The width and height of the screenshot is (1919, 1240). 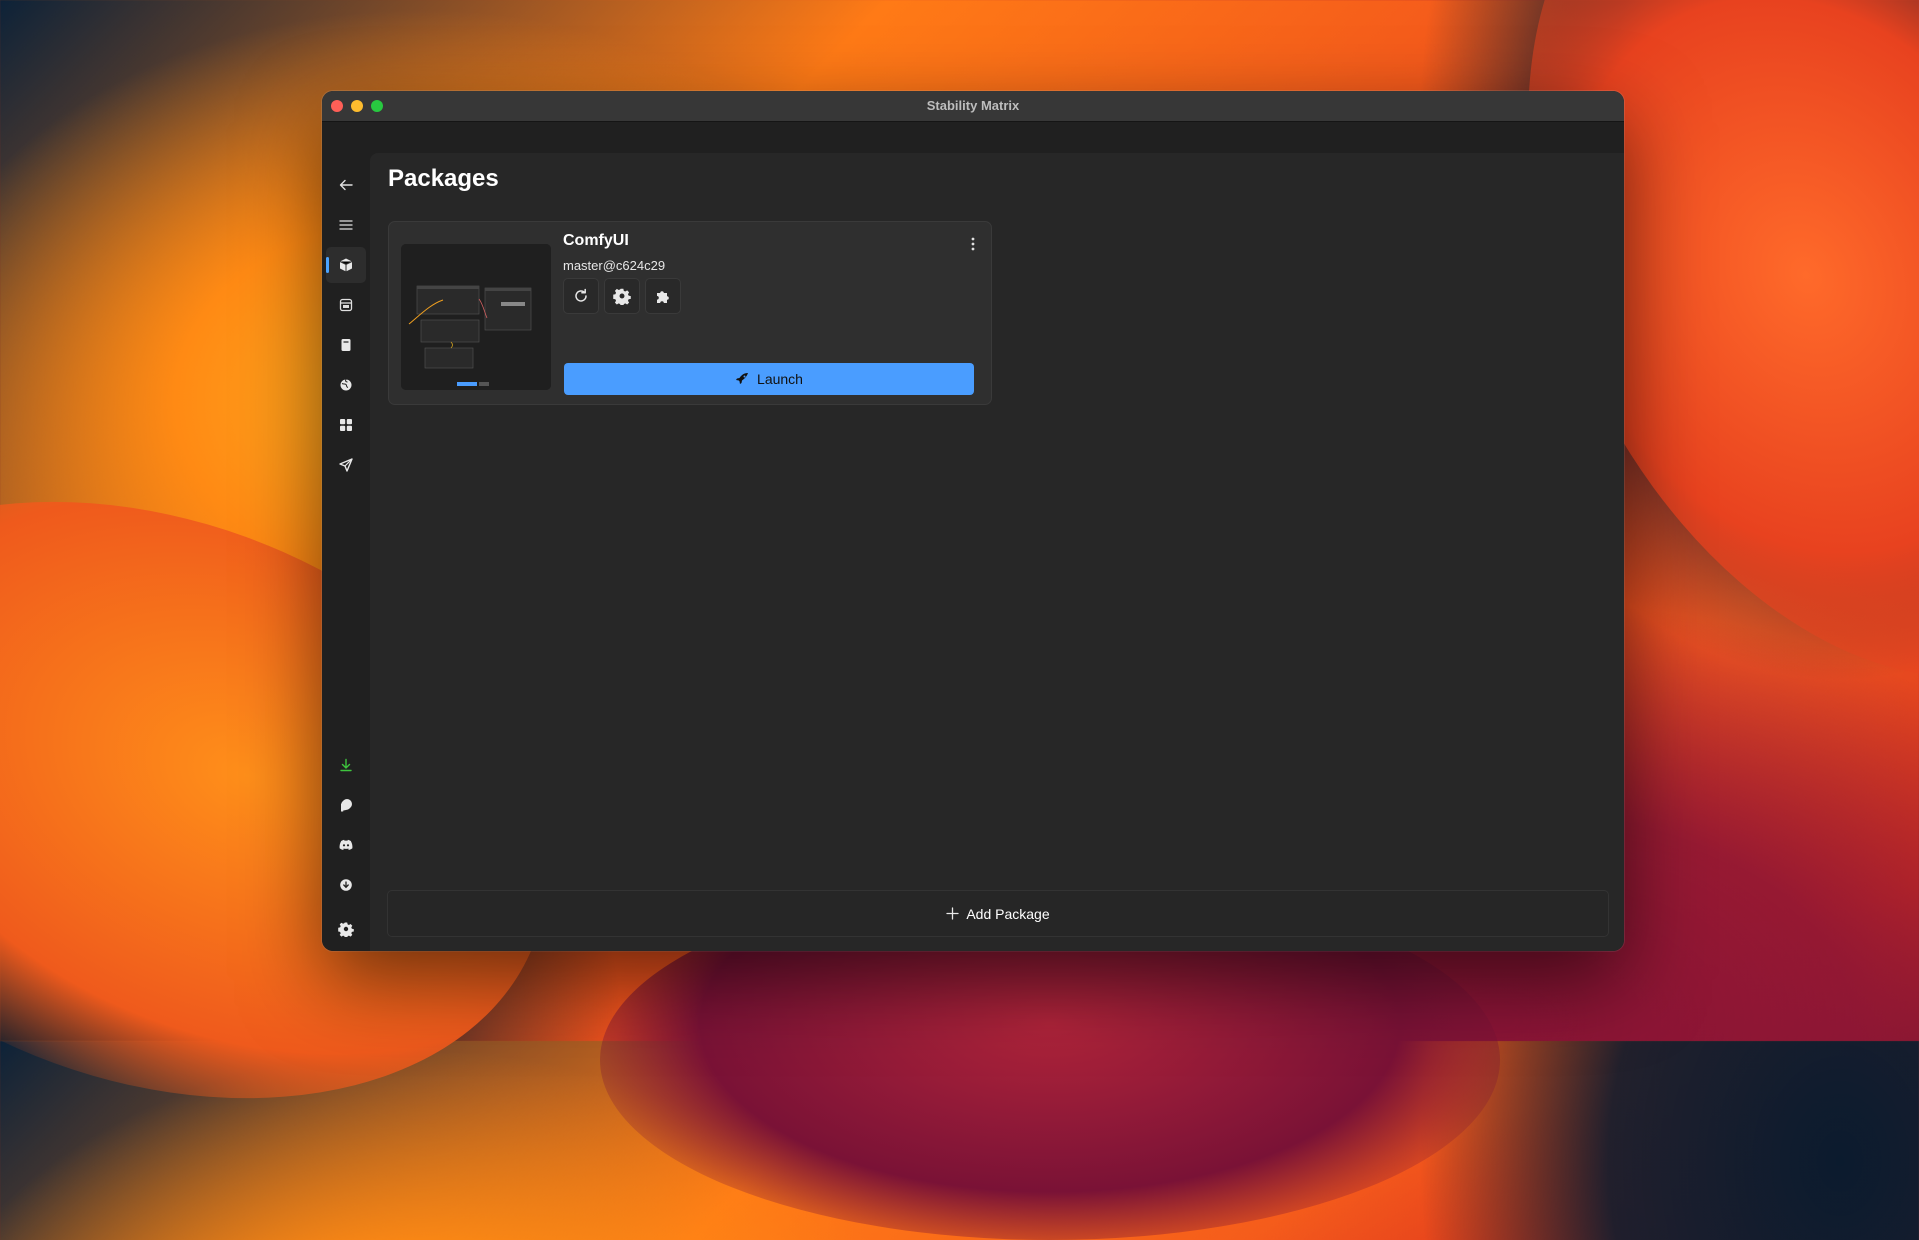 I want to click on refresh-icon, so click(x=581, y=295).